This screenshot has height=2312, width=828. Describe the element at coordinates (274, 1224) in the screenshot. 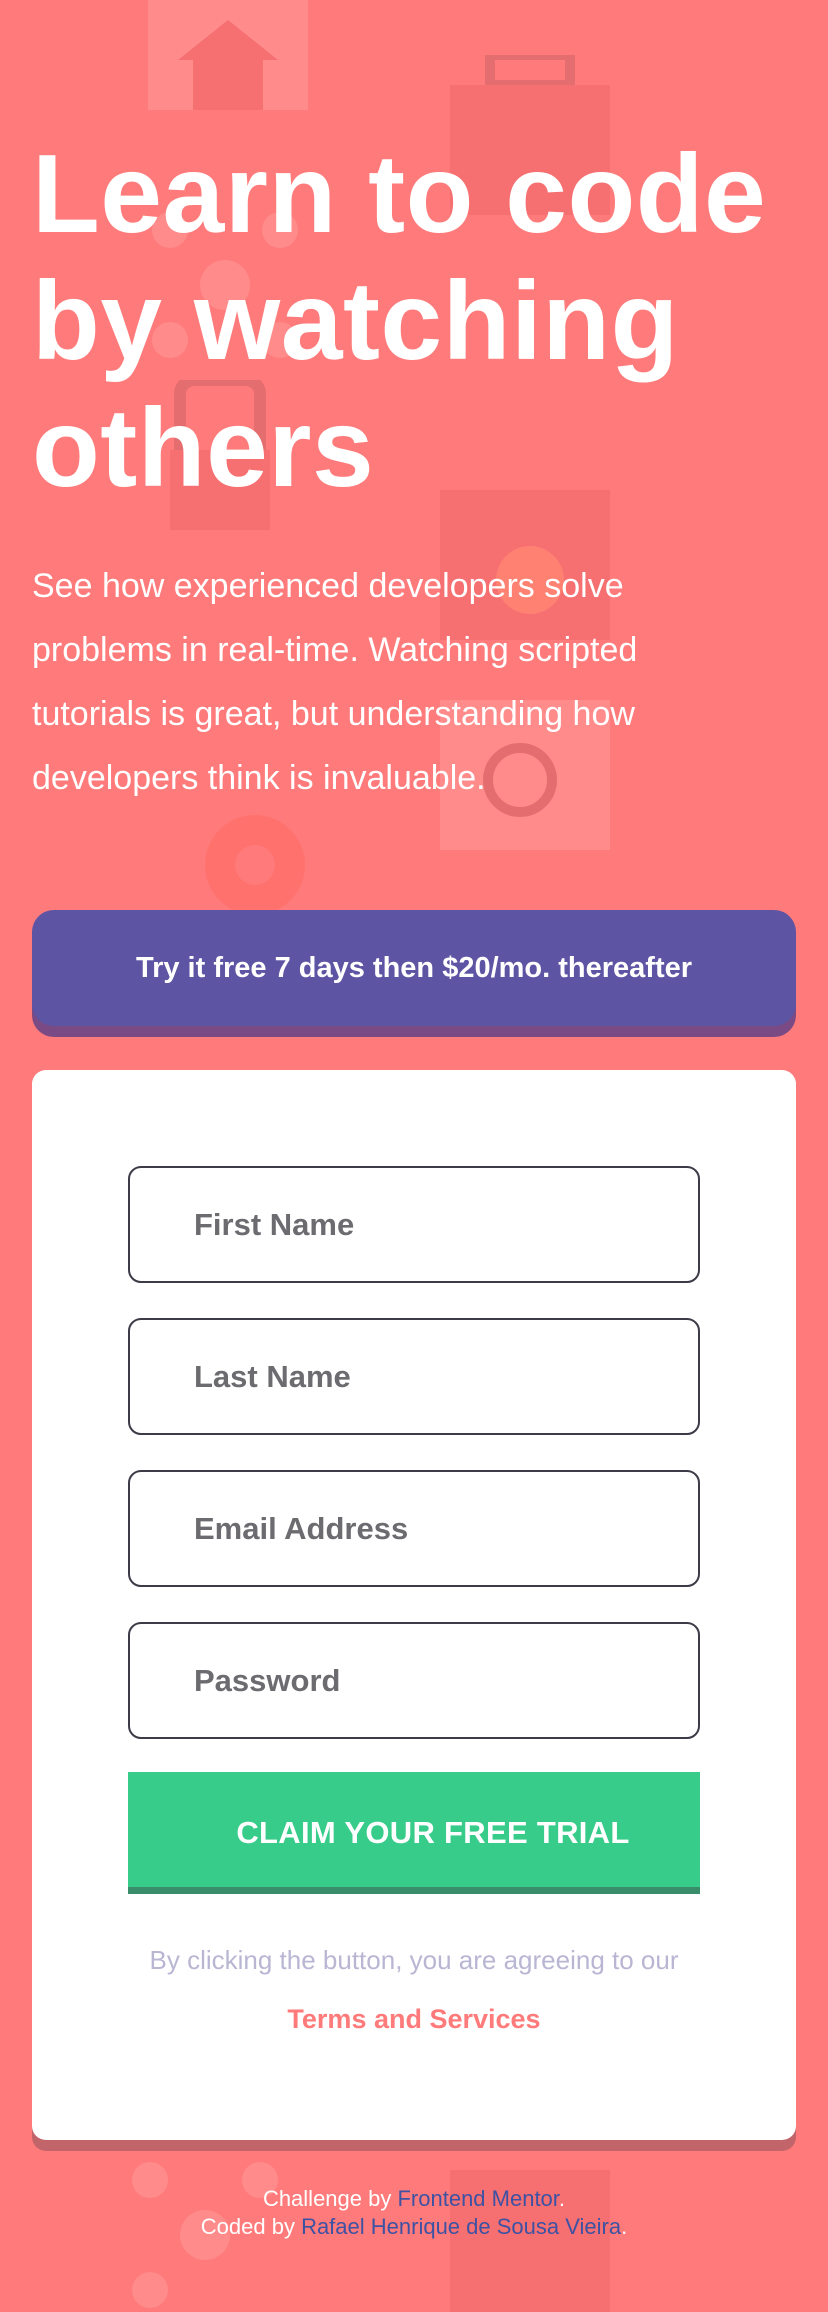

I see `first-name-placeholder: First Name` at that location.